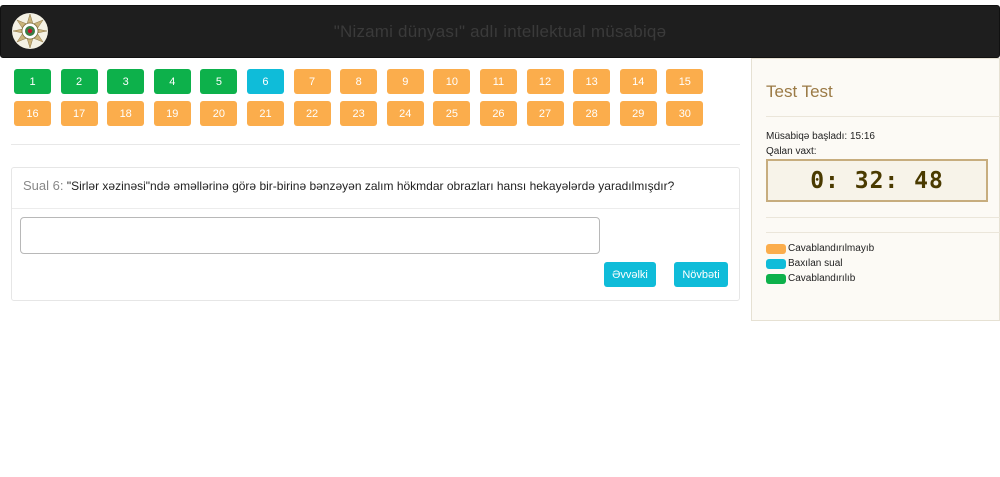  Describe the element at coordinates (831, 248) in the screenshot. I see `legend-label: Cavablandırılmayıb` at that location.